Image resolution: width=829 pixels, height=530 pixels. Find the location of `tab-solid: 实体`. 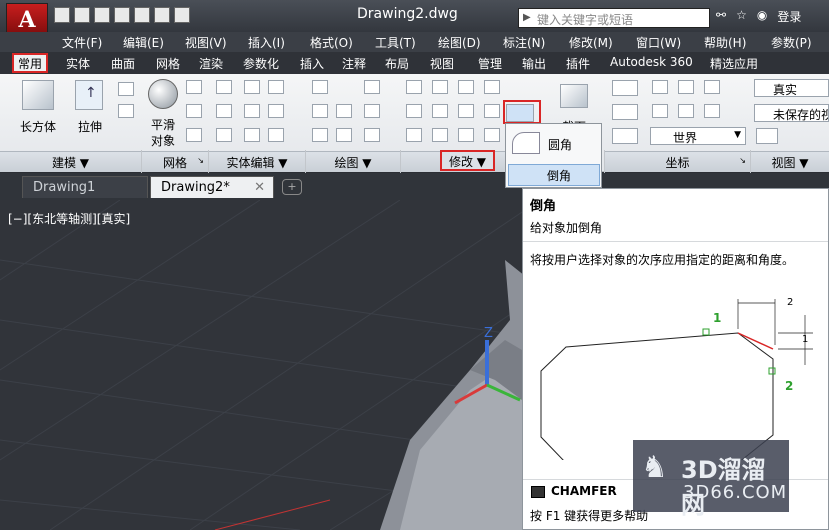

tab-solid: 实体 is located at coordinates (78, 63).